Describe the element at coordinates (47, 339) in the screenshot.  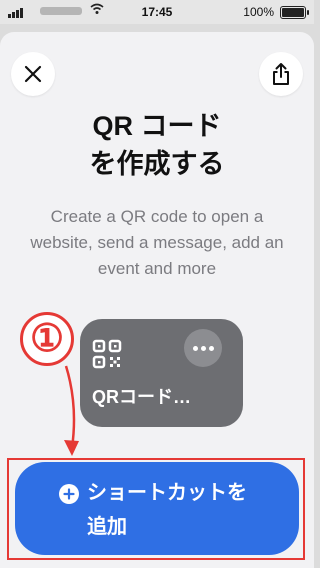
I see `step-number-marker: ①` at that location.